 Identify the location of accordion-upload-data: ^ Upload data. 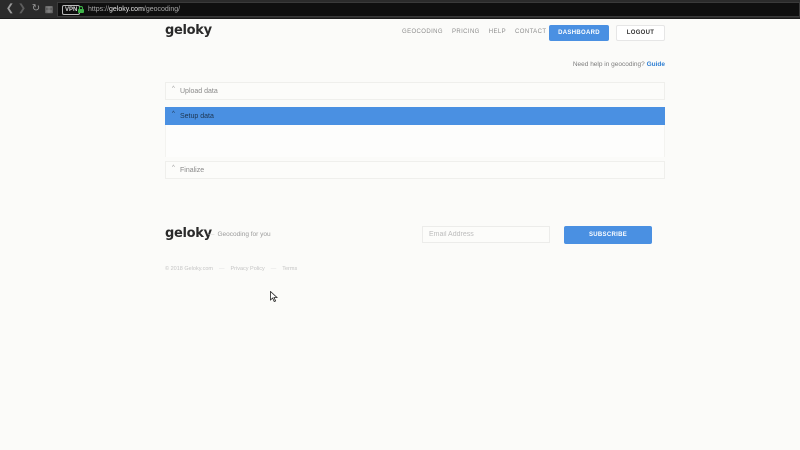
(415, 91).